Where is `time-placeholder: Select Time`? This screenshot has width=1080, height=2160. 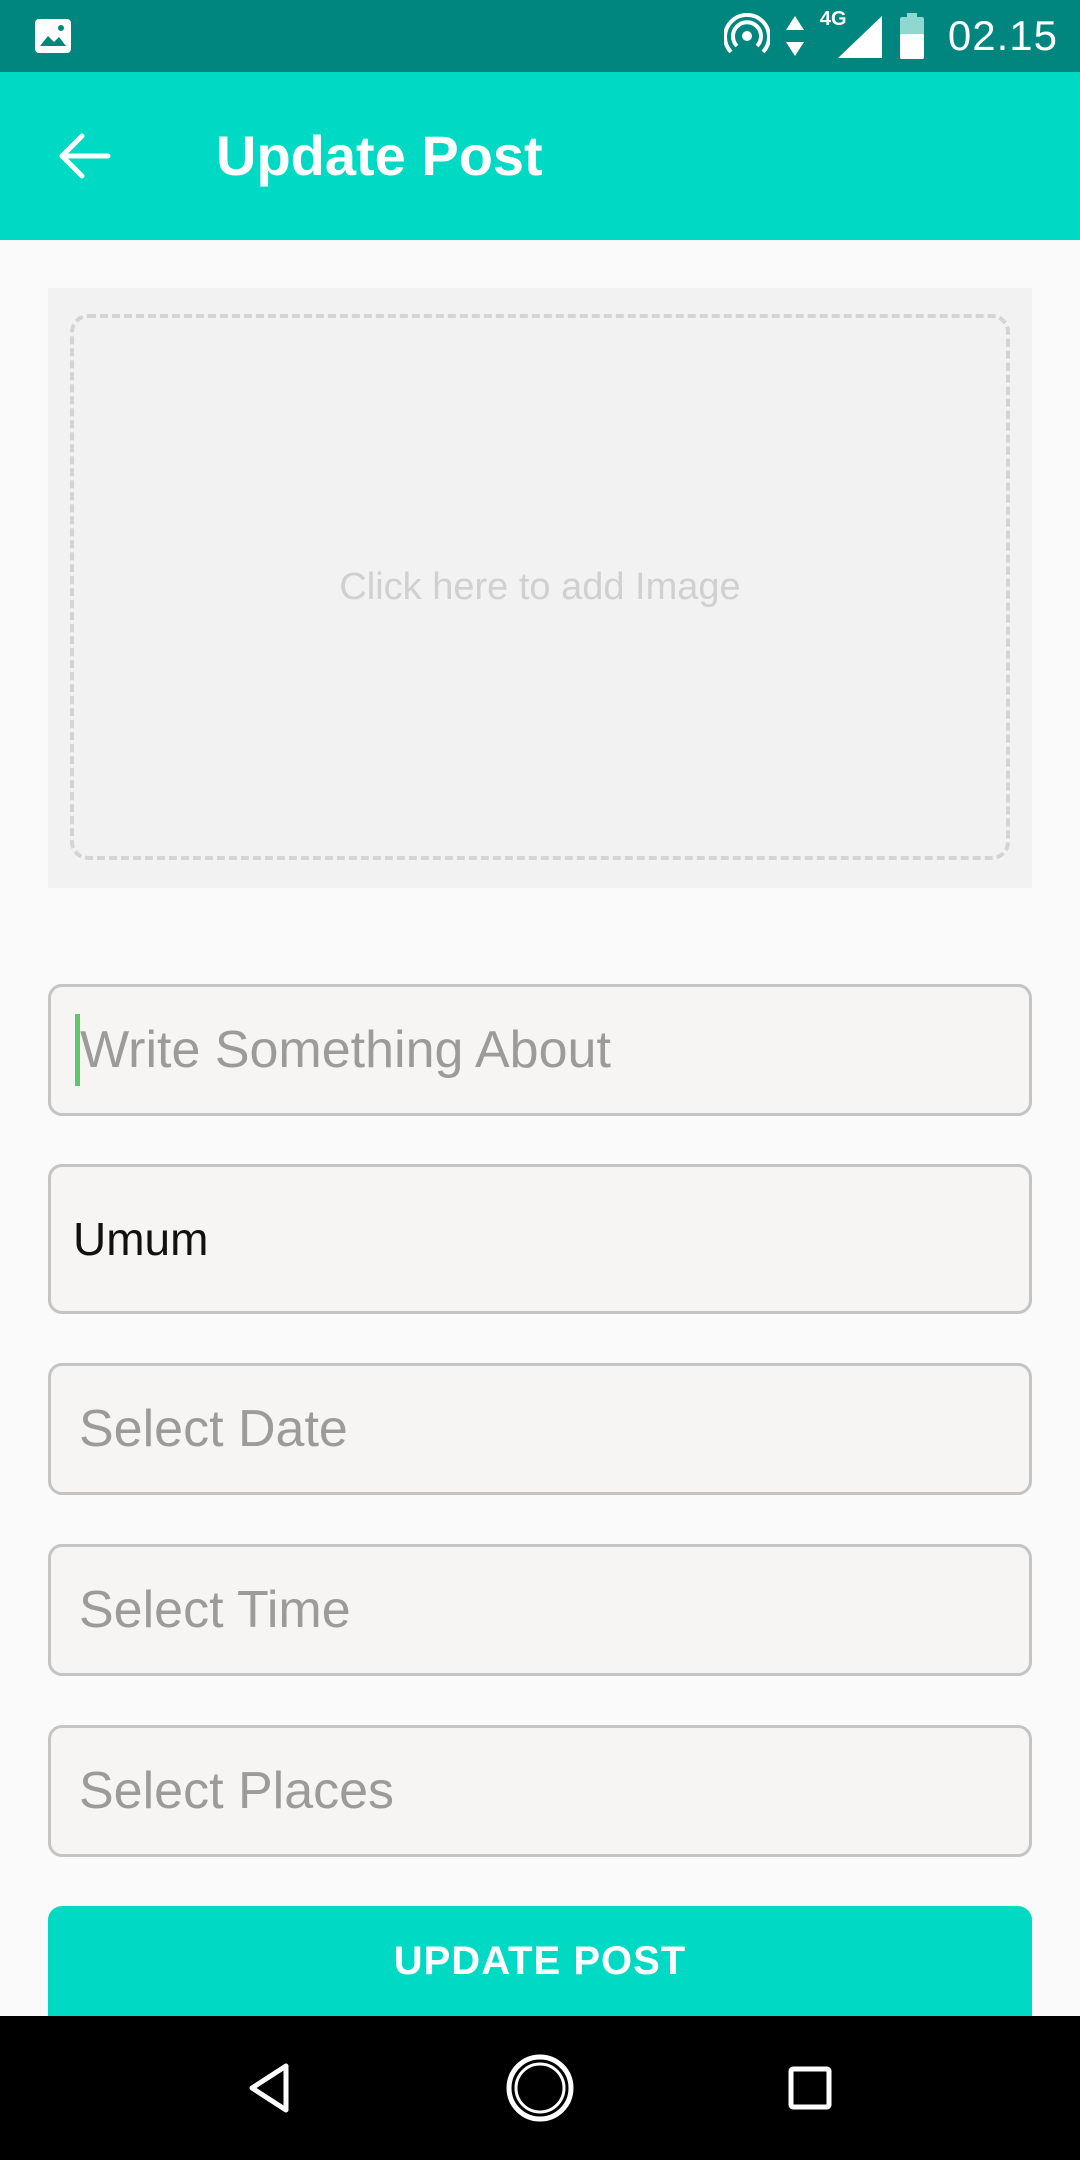 time-placeholder: Select Time is located at coordinates (215, 1610).